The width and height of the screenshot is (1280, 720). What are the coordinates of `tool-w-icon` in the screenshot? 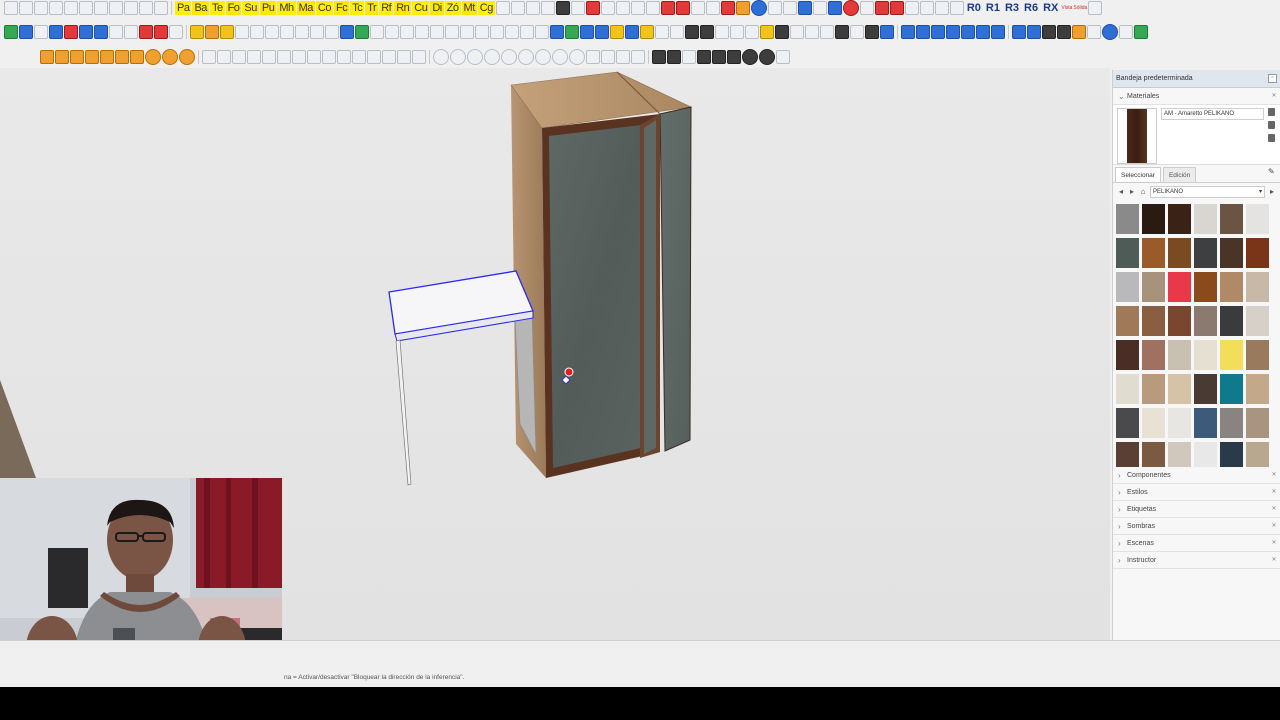 It's located at (704, 57).